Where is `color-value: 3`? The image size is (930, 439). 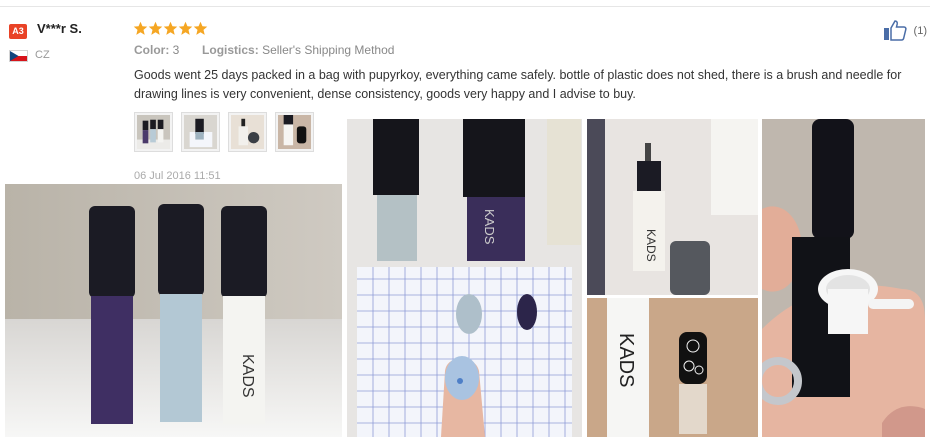
color-value: 3 is located at coordinates (176, 50).